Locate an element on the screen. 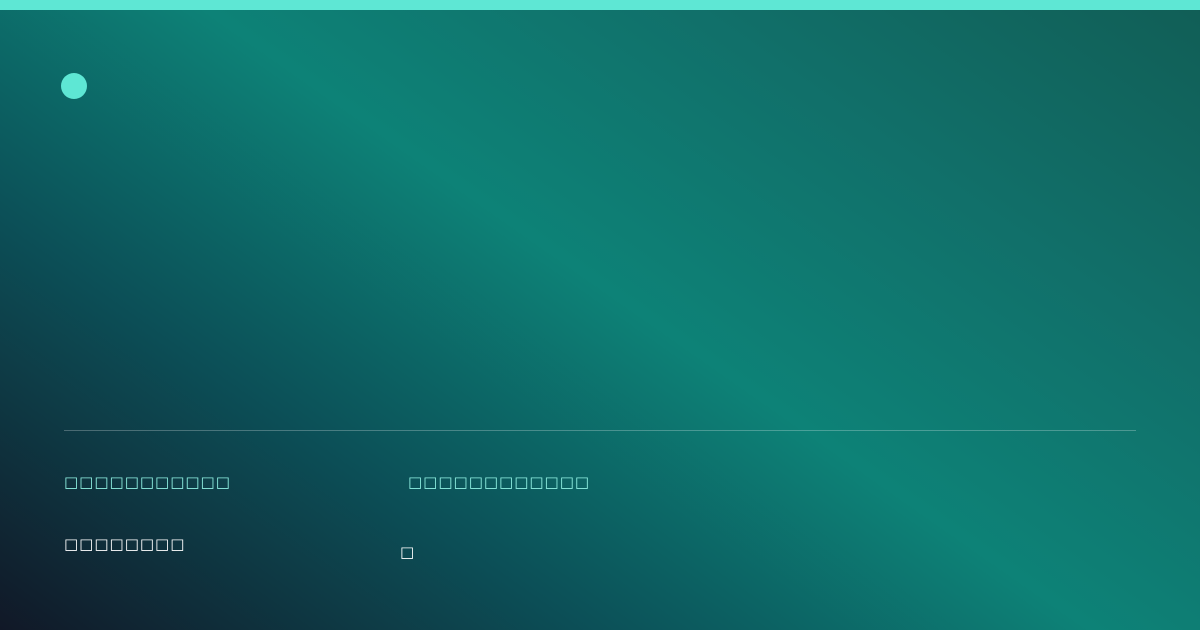 This screenshot has width=1200, height=630. meta-right-label: □□□□□□□□□□□□ is located at coordinates (499, 482).